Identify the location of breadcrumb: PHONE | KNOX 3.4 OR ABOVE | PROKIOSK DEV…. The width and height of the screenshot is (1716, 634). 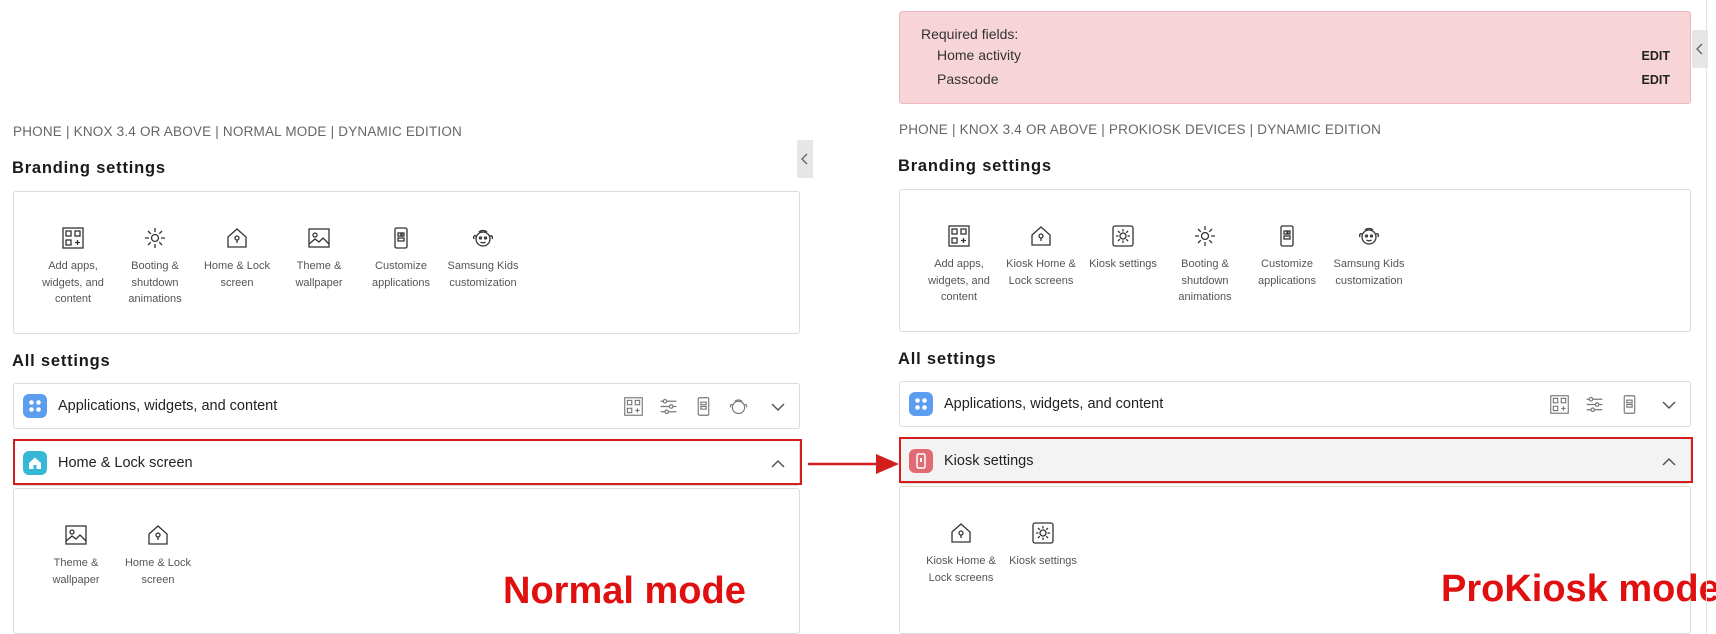
(1140, 129).